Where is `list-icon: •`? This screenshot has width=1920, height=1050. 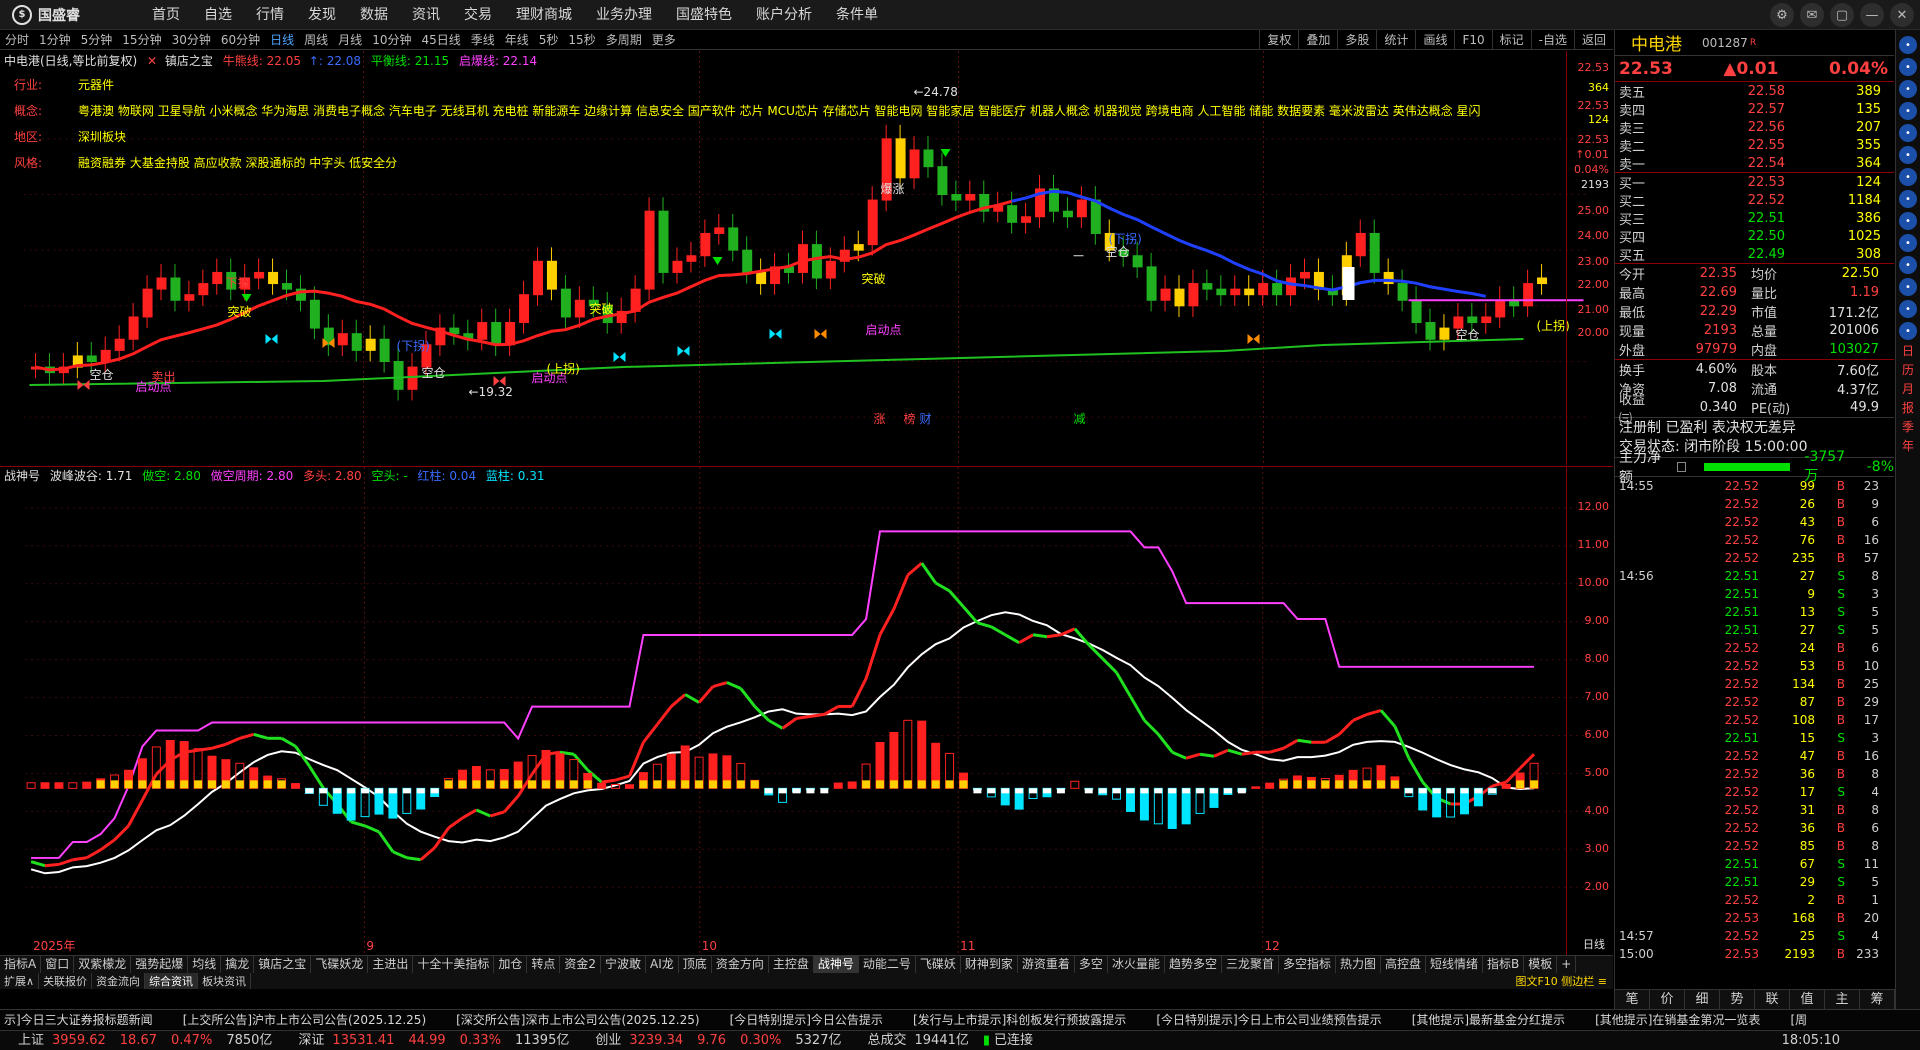
list-icon: • is located at coordinates (1908, 111).